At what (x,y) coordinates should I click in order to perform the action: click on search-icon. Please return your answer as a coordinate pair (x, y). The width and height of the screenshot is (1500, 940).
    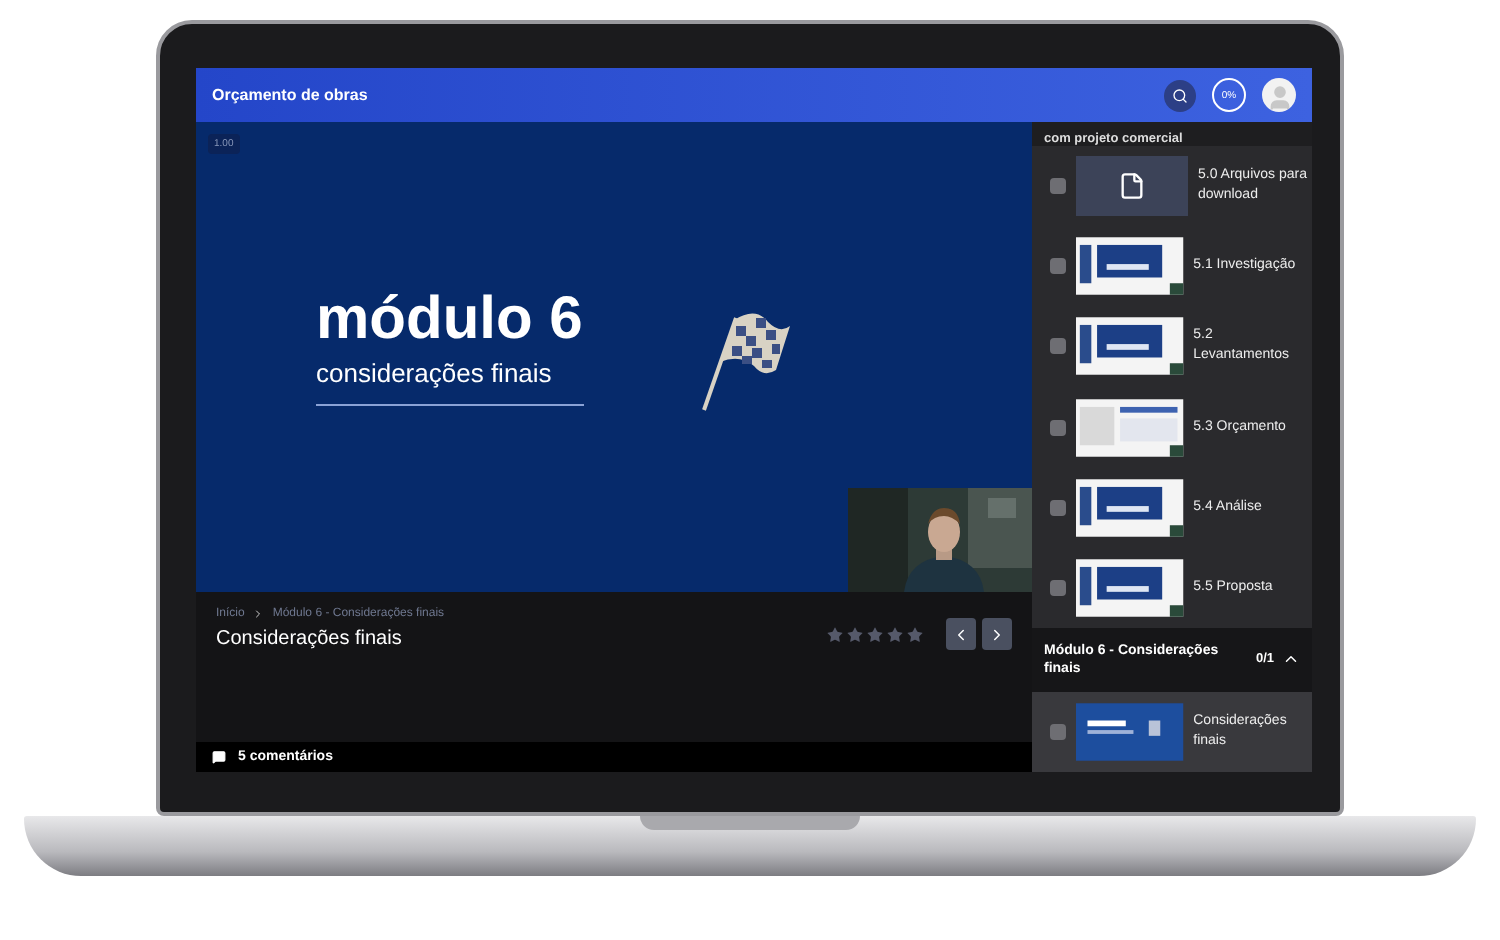
    Looking at the image, I should click on (1180, 95).